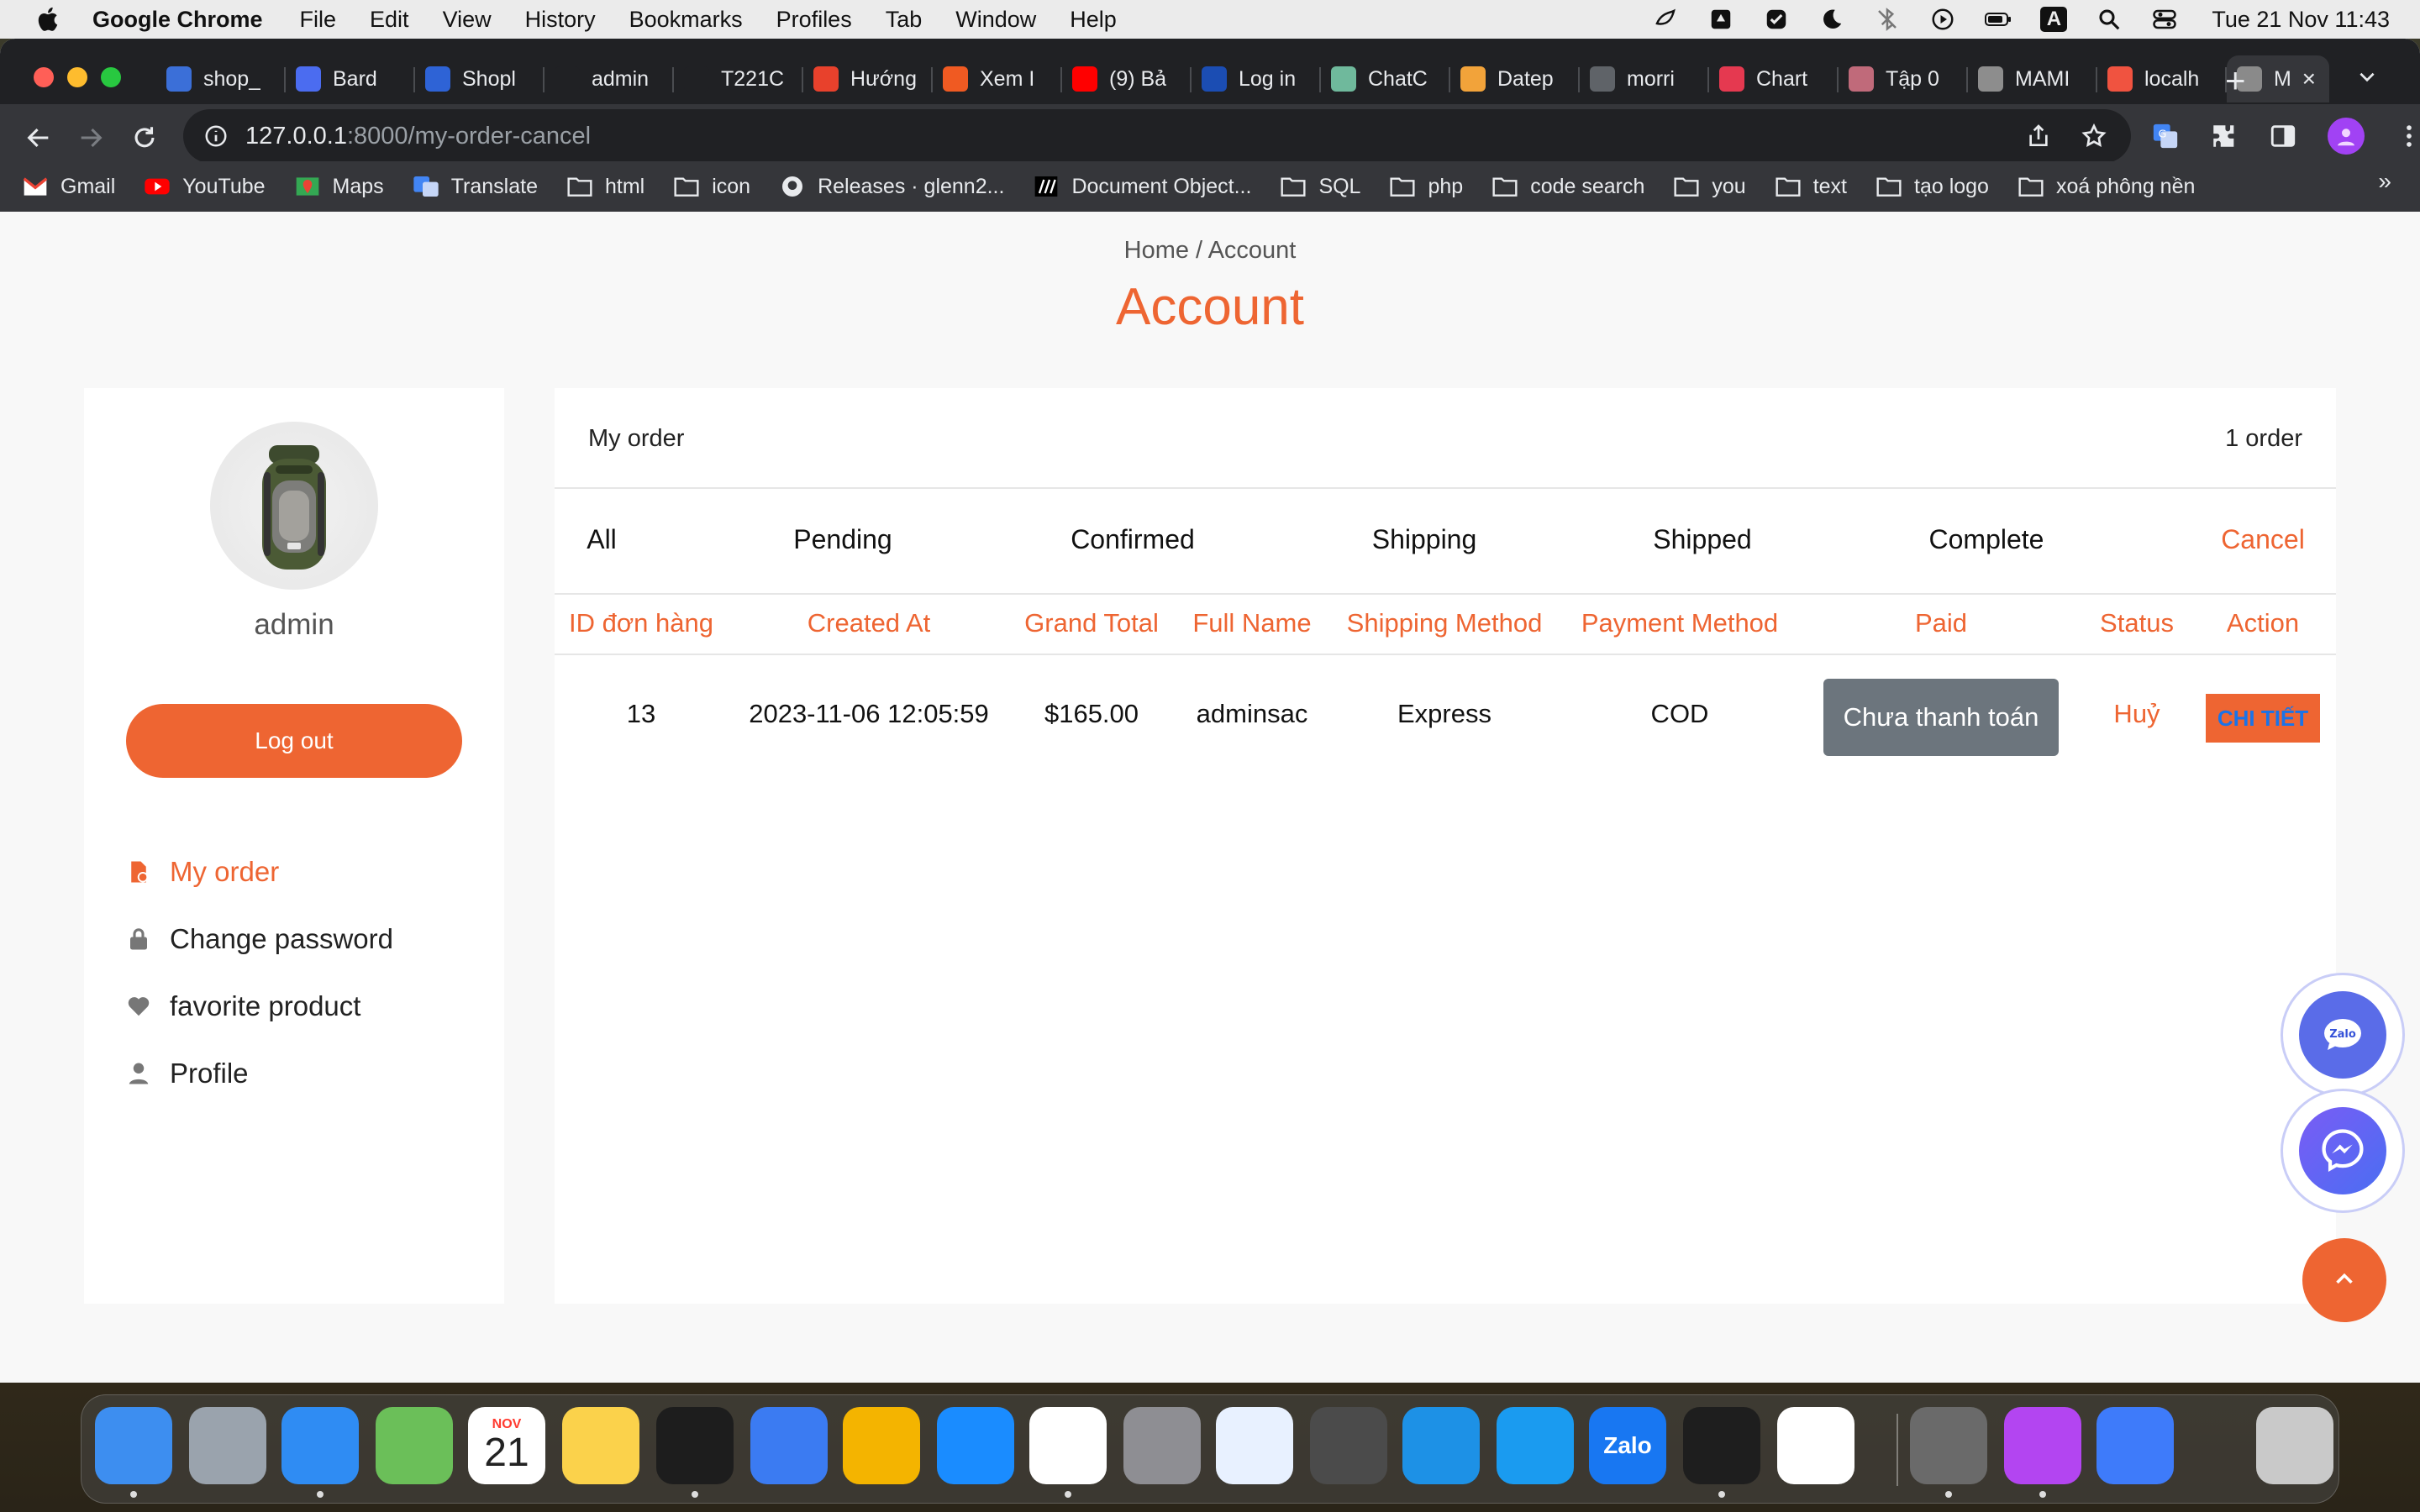 Image resolution: width=2420 pixels, height=1512 pixels. What do you see at coordinates (1068, 1445) in the screenshot?
I see `chrome-icon` at bounding box center [1068, 1445].